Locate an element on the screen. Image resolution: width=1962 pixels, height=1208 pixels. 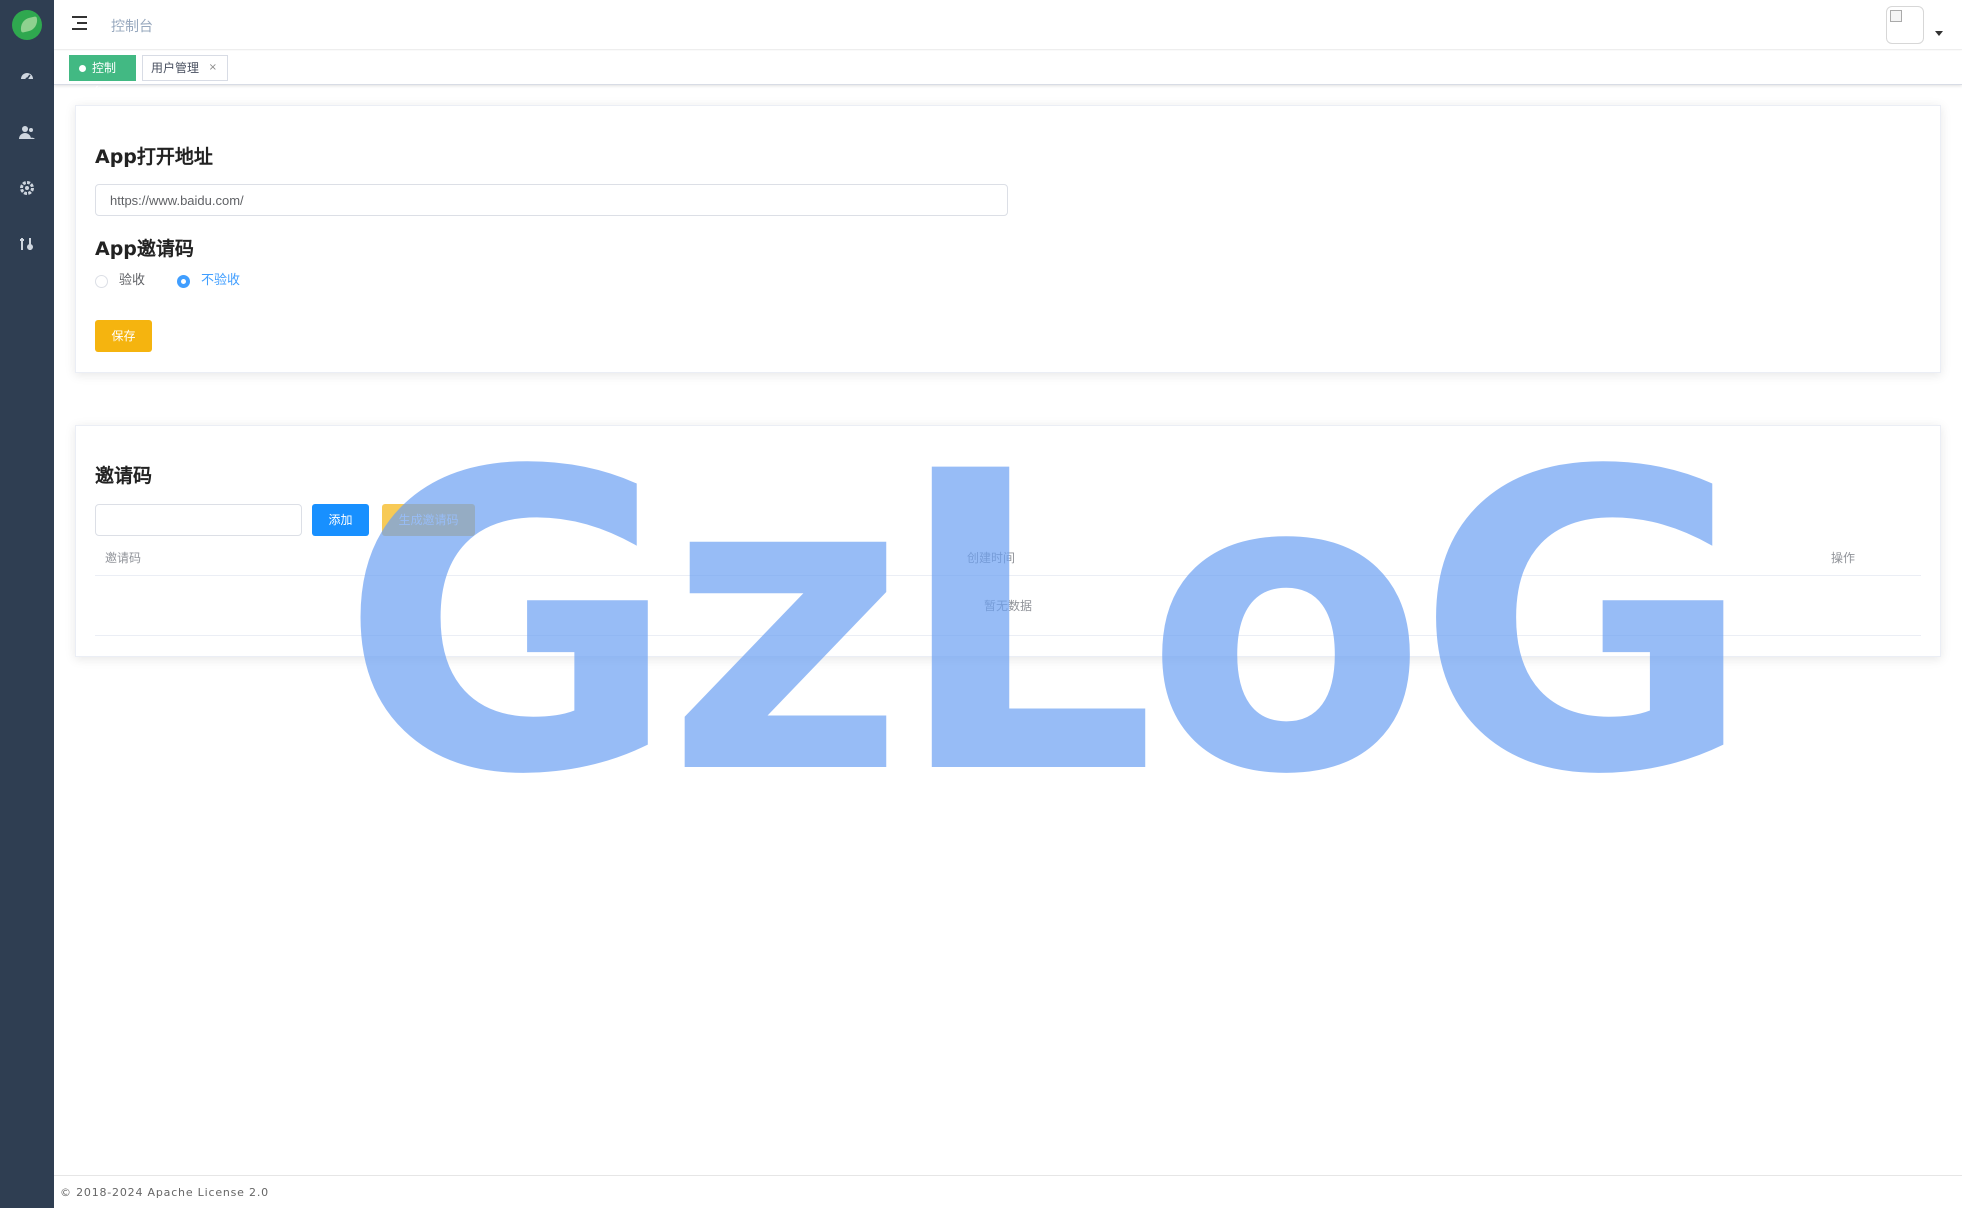
dashboard-icon is located at coordinates (27, 78).